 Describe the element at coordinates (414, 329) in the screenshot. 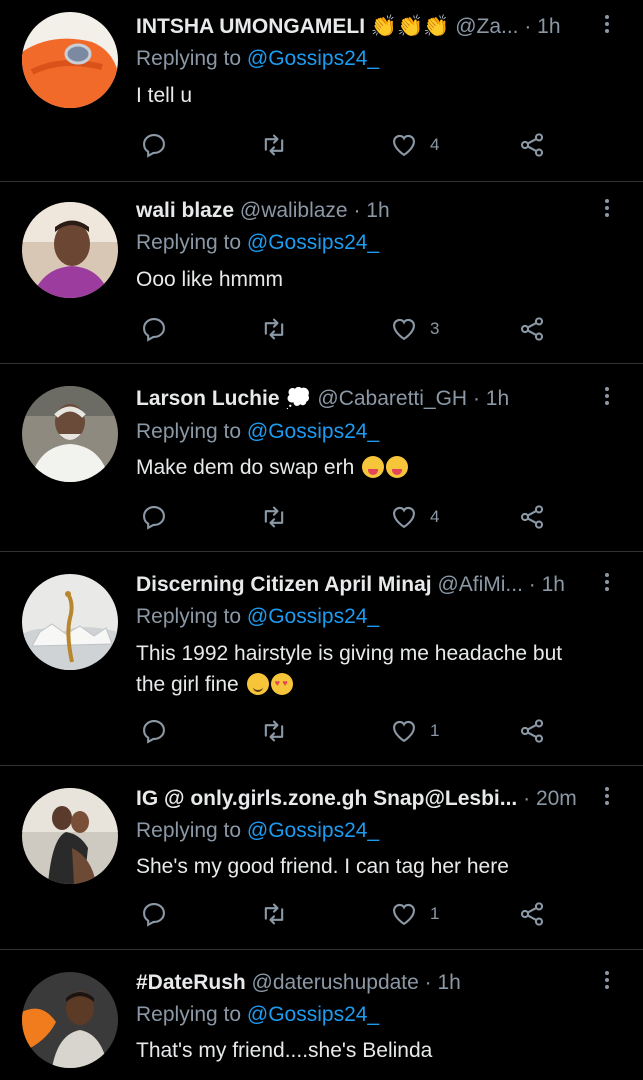

I see `like-button: 3` at that location.